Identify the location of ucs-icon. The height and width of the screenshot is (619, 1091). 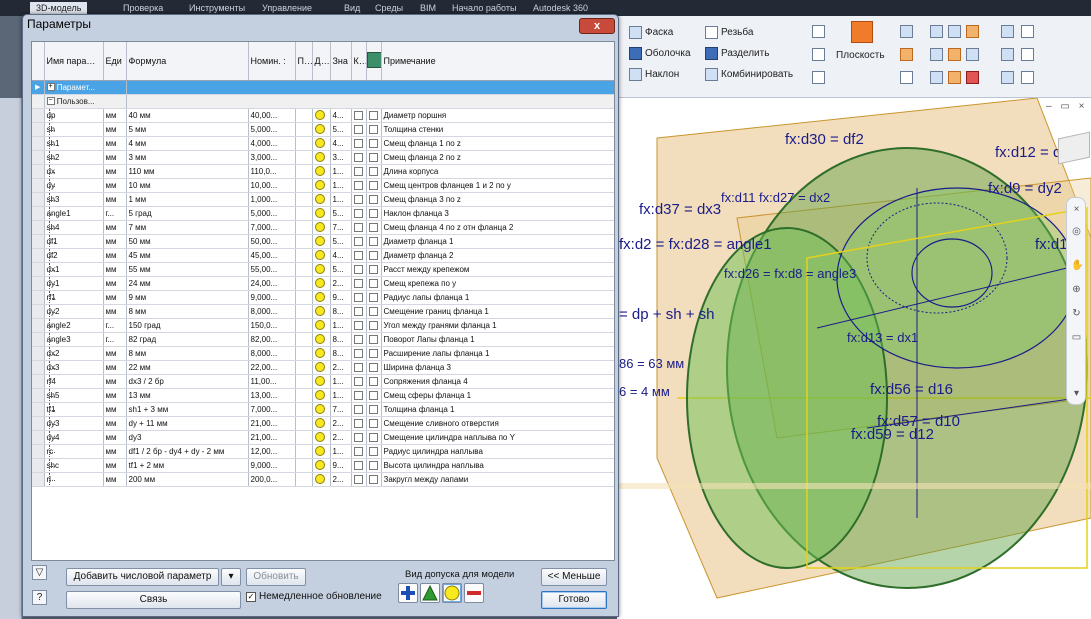
(818, 54).